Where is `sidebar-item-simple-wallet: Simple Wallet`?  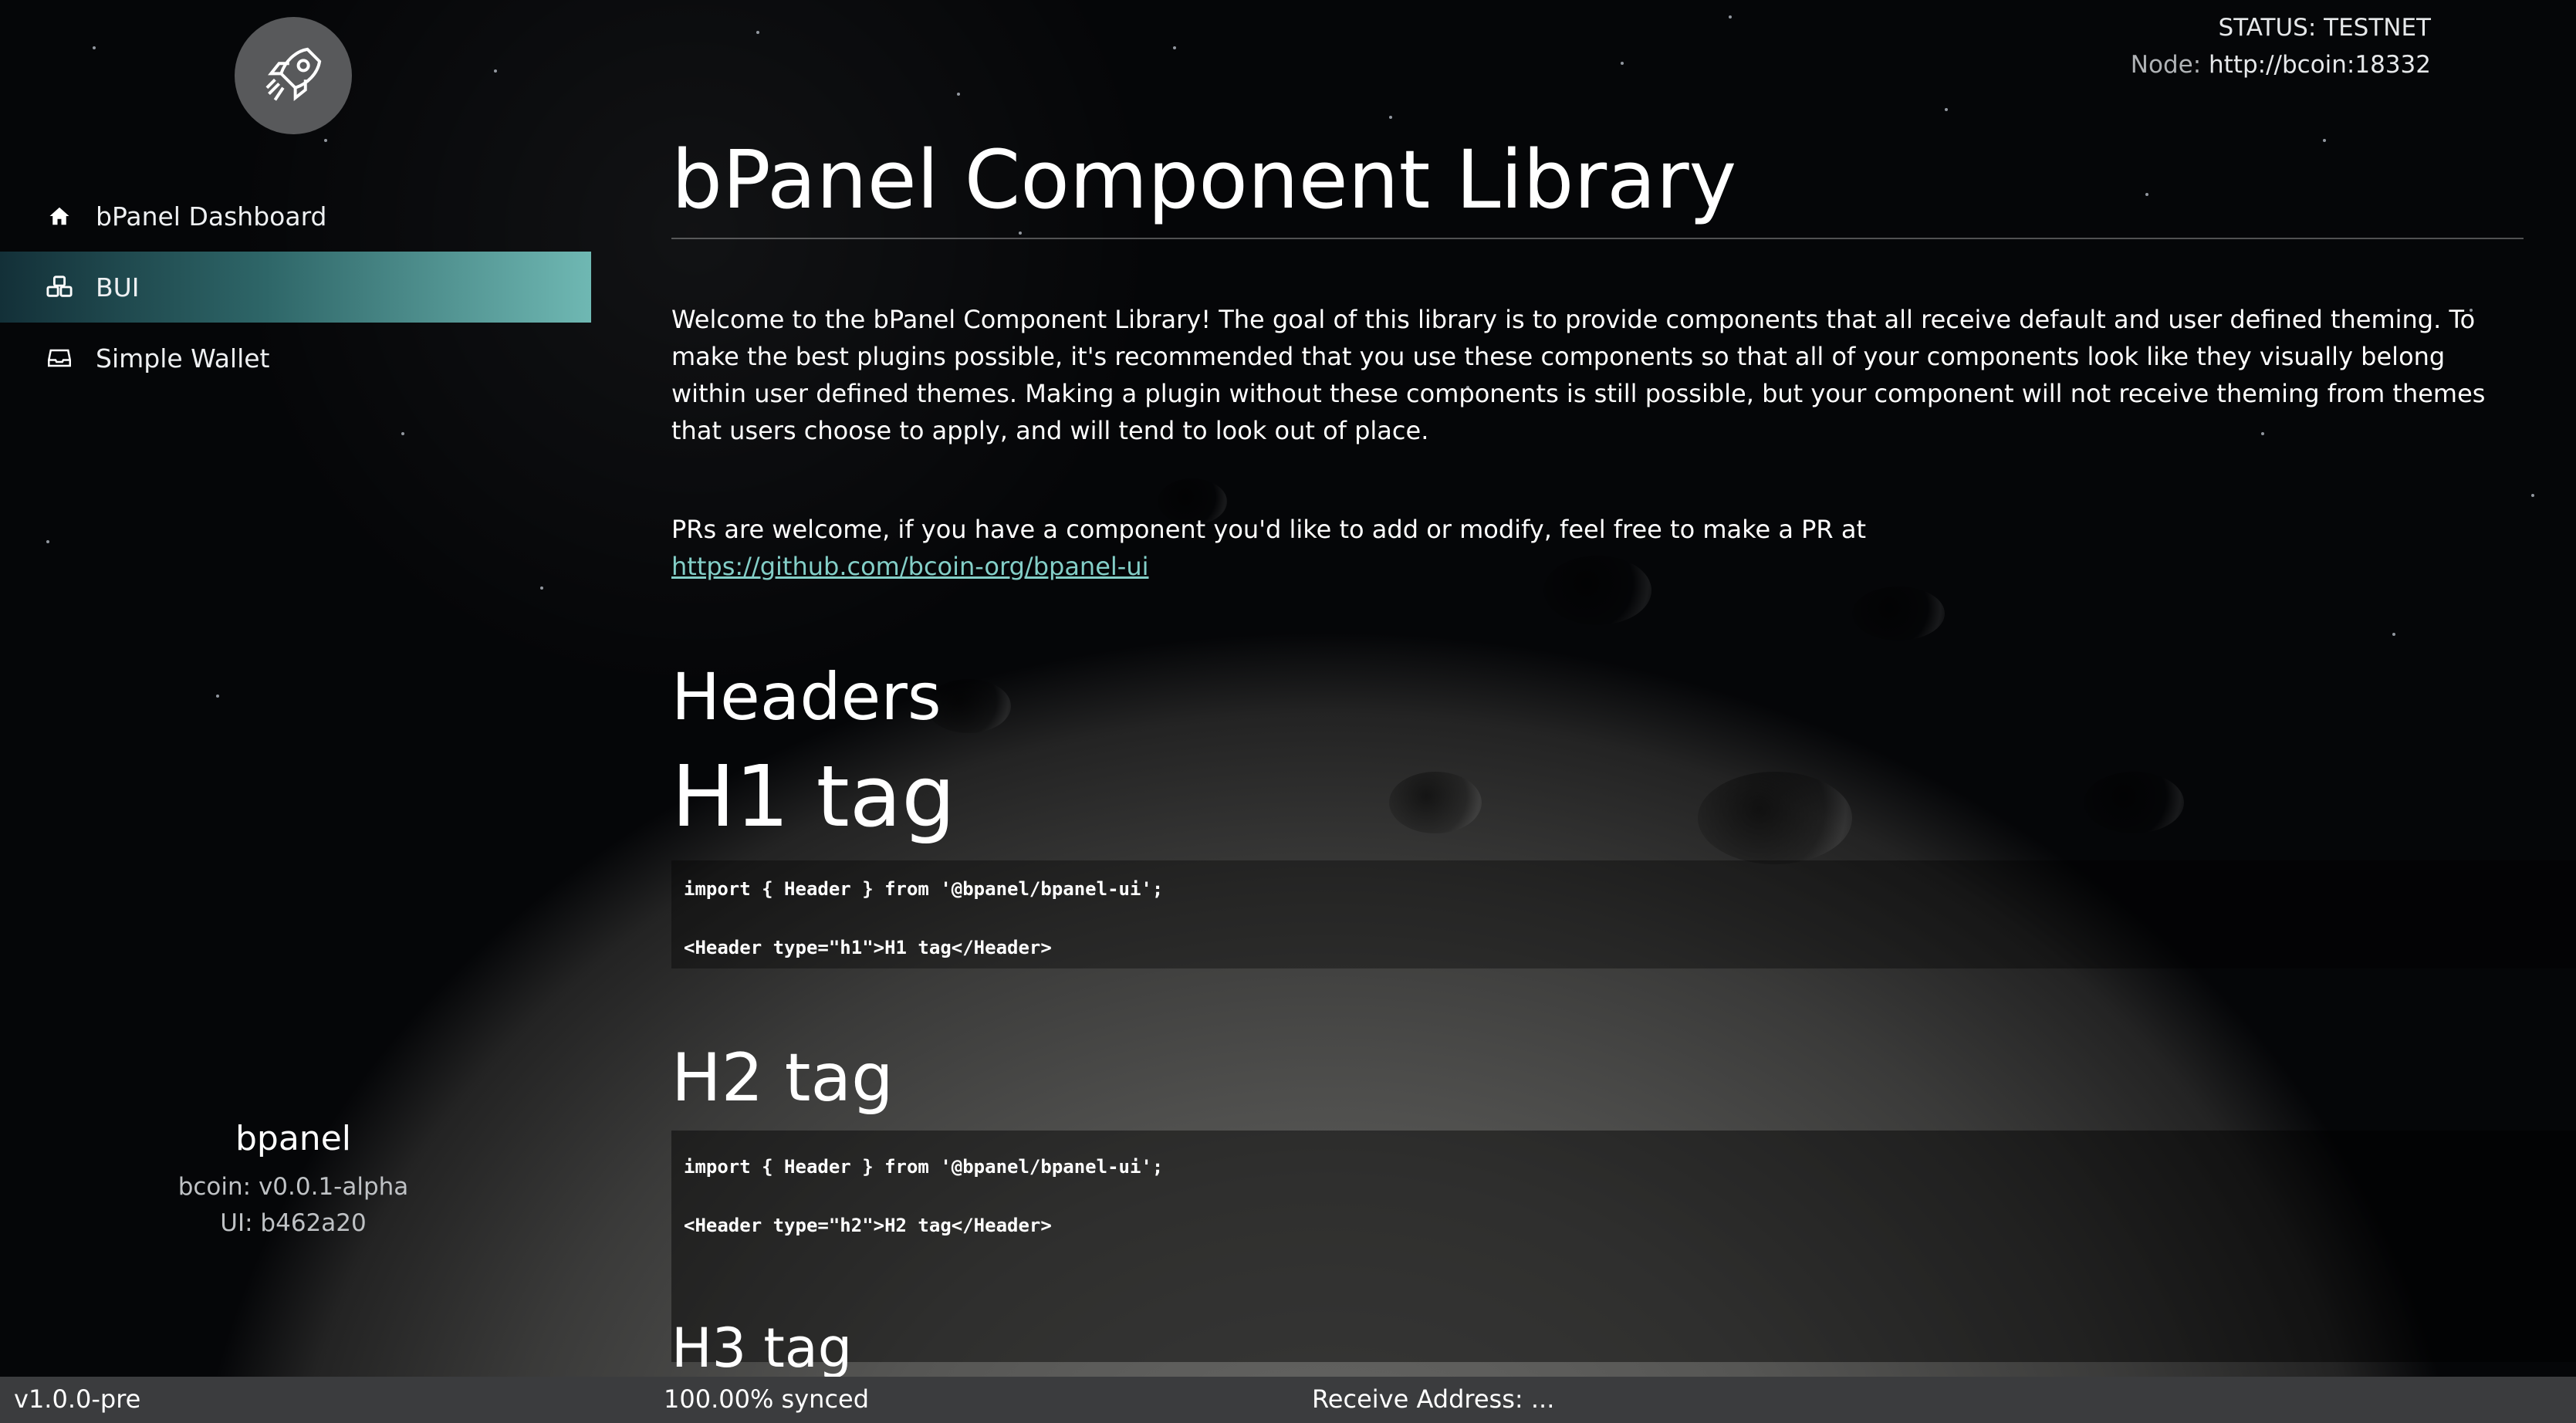
sidebar-item-simple-wallet: Simple Wallet is located at coordinates (295, 358).